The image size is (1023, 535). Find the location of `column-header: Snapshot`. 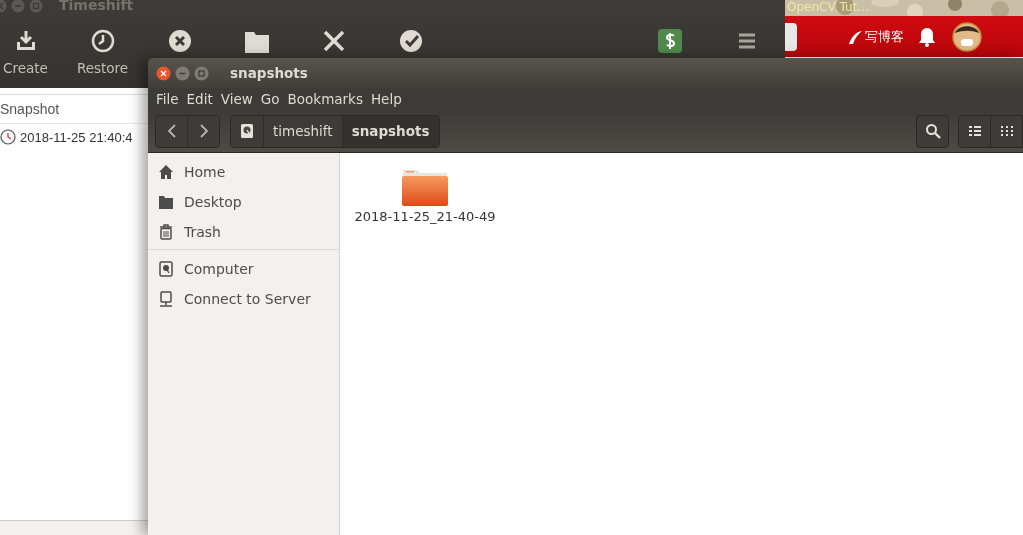

column-header: Snapshot is located at coordinates (74, 109).